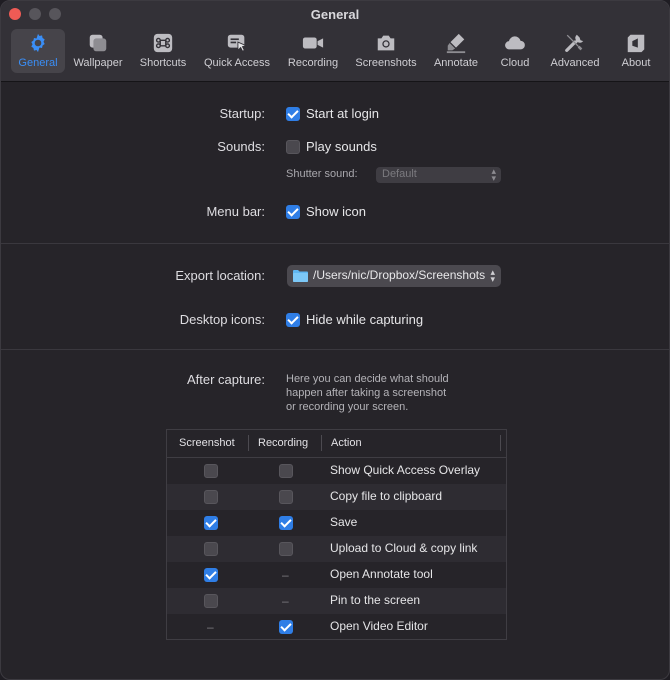  I want to click on tab-screenshots: Screenshots, so click(386, 51).